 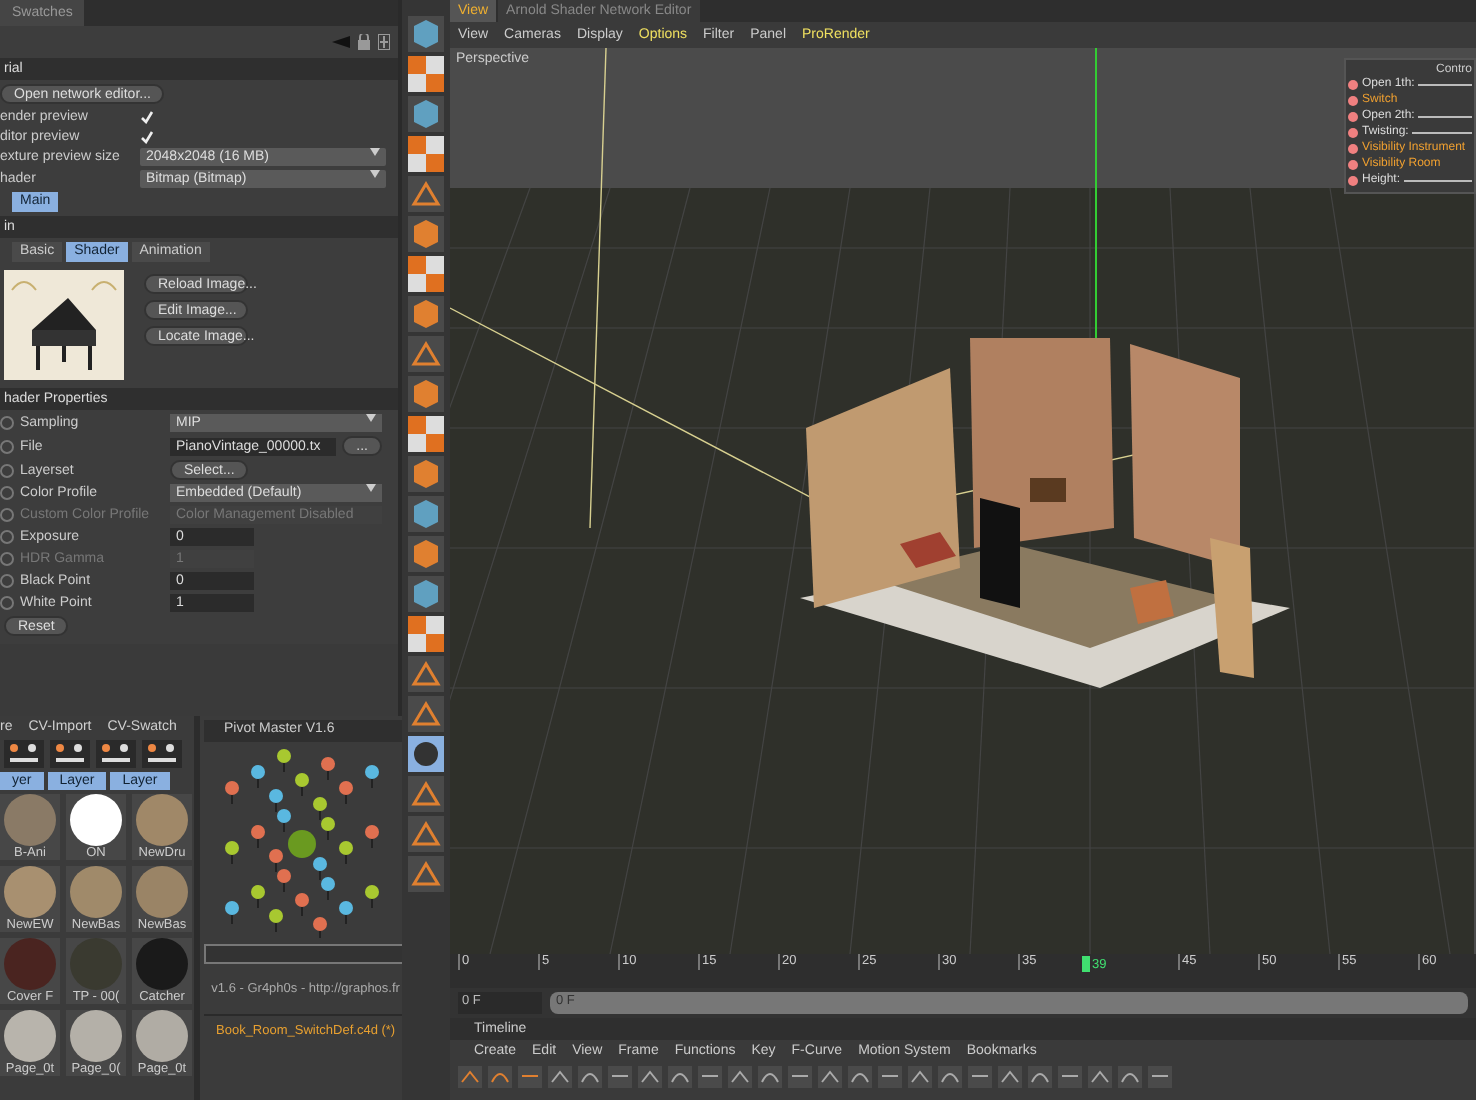 I want to click on input-field, so click(x=306, y=954).